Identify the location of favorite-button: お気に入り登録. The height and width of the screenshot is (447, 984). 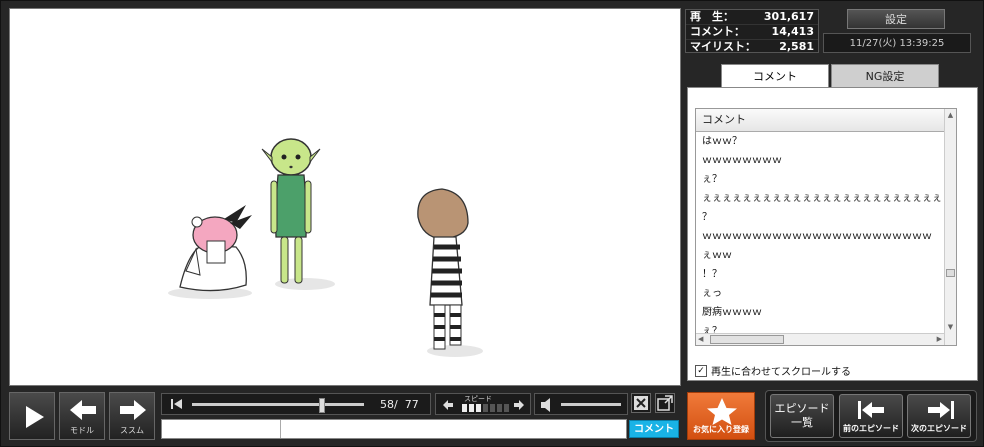
(721, 416).